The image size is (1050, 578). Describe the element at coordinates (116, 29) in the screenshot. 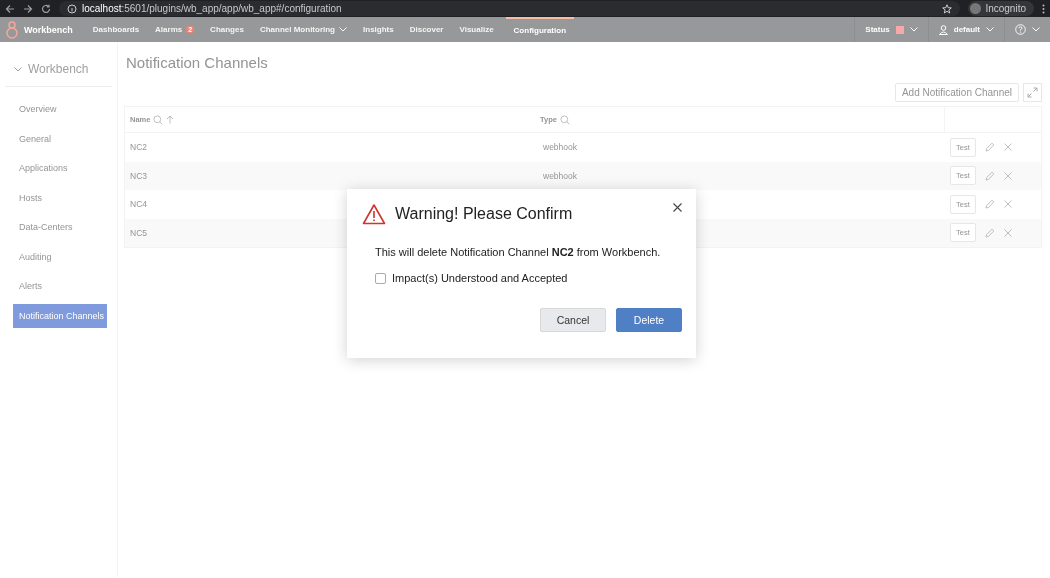

I see `nav-tab: Dashboards` at that location.